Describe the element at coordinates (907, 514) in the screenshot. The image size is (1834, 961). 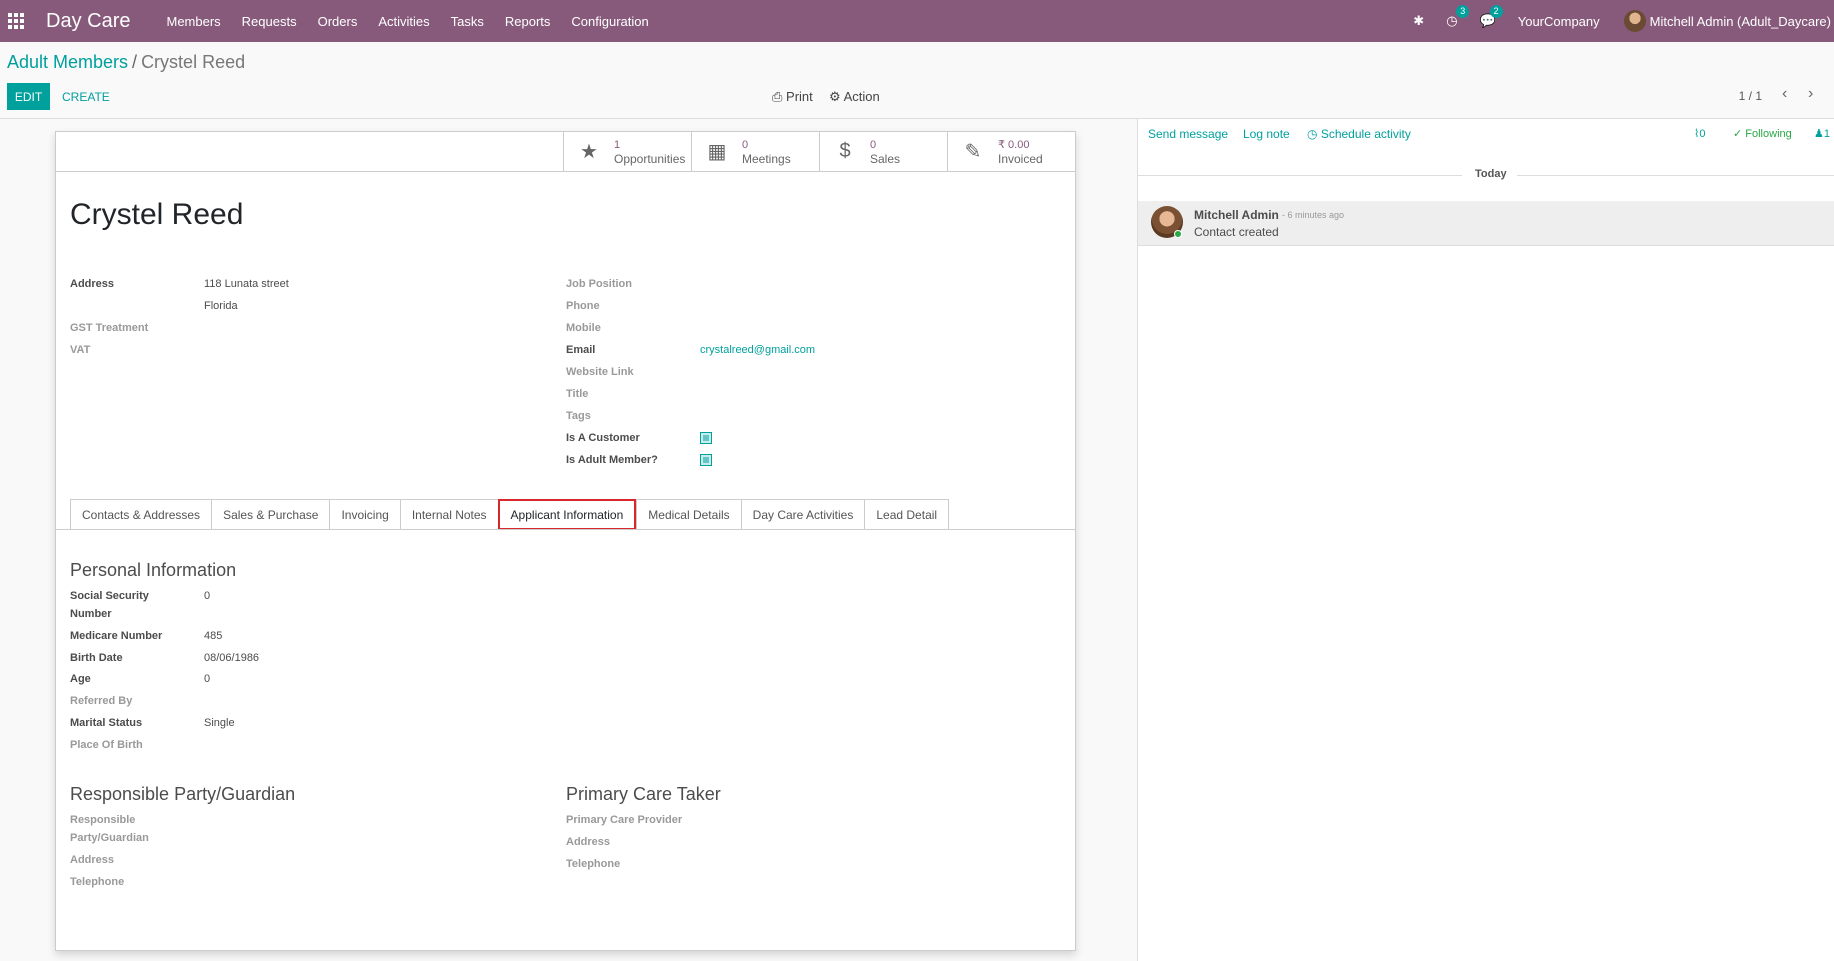
I see `tab-lead-detail: Lead Detail` at that location.